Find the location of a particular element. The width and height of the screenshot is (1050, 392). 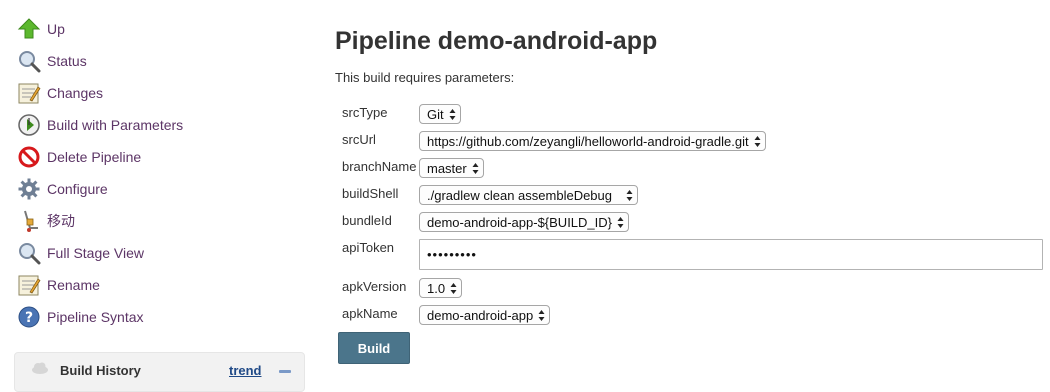

task-rename-link: Rename is located at coordinates (73, 285).